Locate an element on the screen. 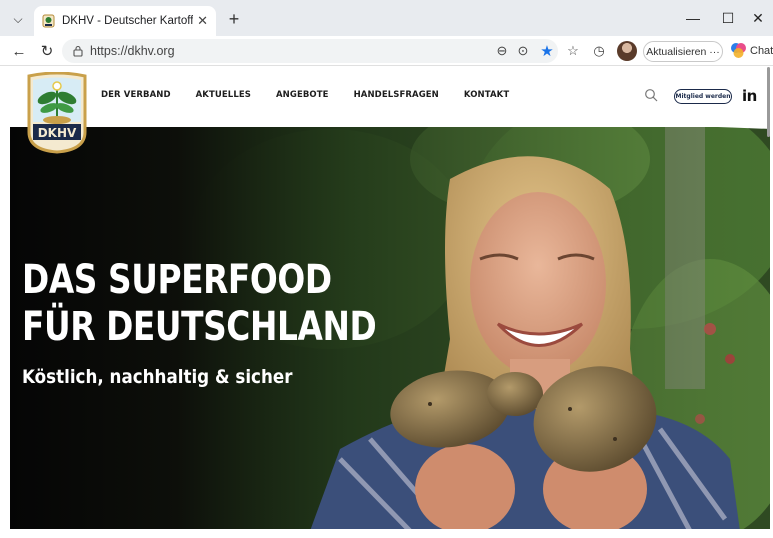 The height and width of the screenshot is (538, 773). nav-item-handelsfragen: HANDELSFRAGEN is located at coordinates (396, 95).